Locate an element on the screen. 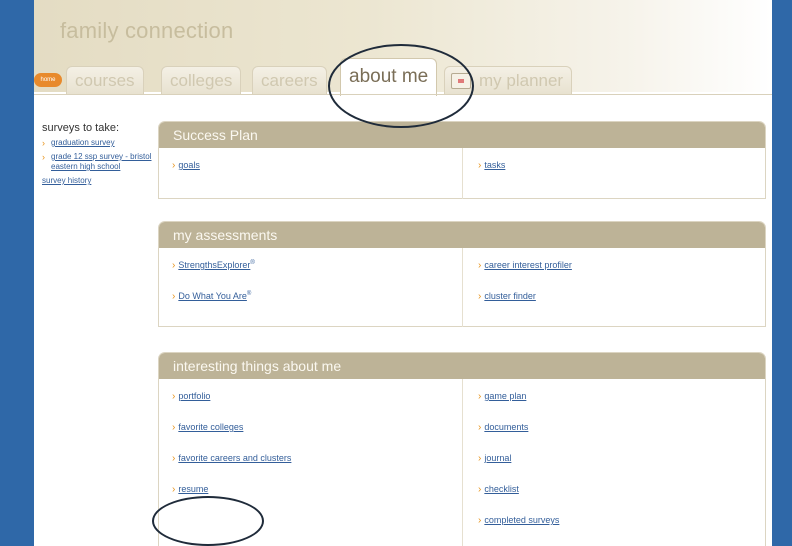 Image resolution: width=792 pixels, height=546 pixels. link-cluster-finder: › cluster finder is located at coordinates (621, 294).